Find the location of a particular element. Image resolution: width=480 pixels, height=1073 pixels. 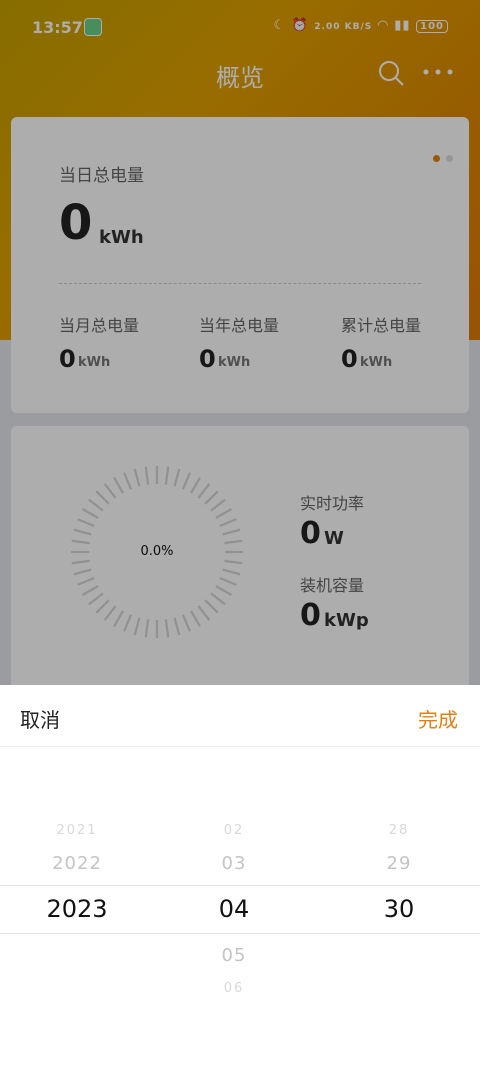

year-wheel: 2021 2022 2023 is located at coordinates (77, 879).